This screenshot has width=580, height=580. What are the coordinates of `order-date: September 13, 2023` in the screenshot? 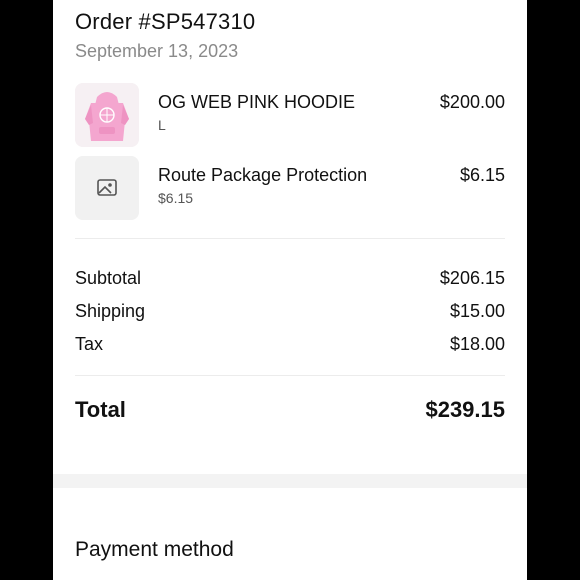 It's located at (157, 51).